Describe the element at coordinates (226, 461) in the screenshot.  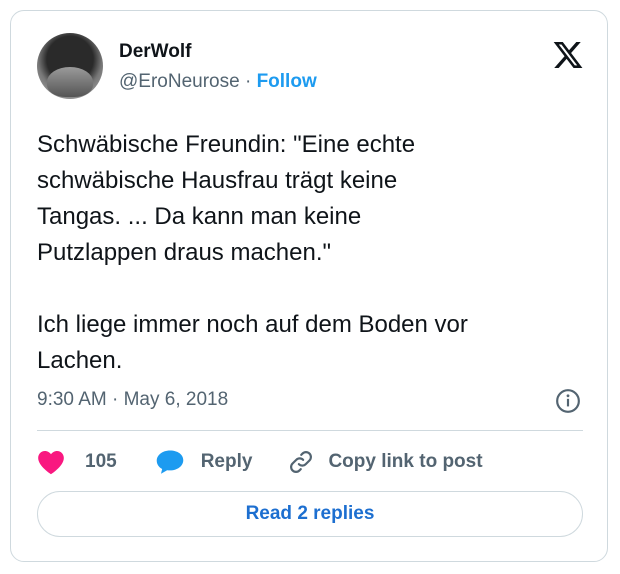
I see `reply-label: Reply` at that location.